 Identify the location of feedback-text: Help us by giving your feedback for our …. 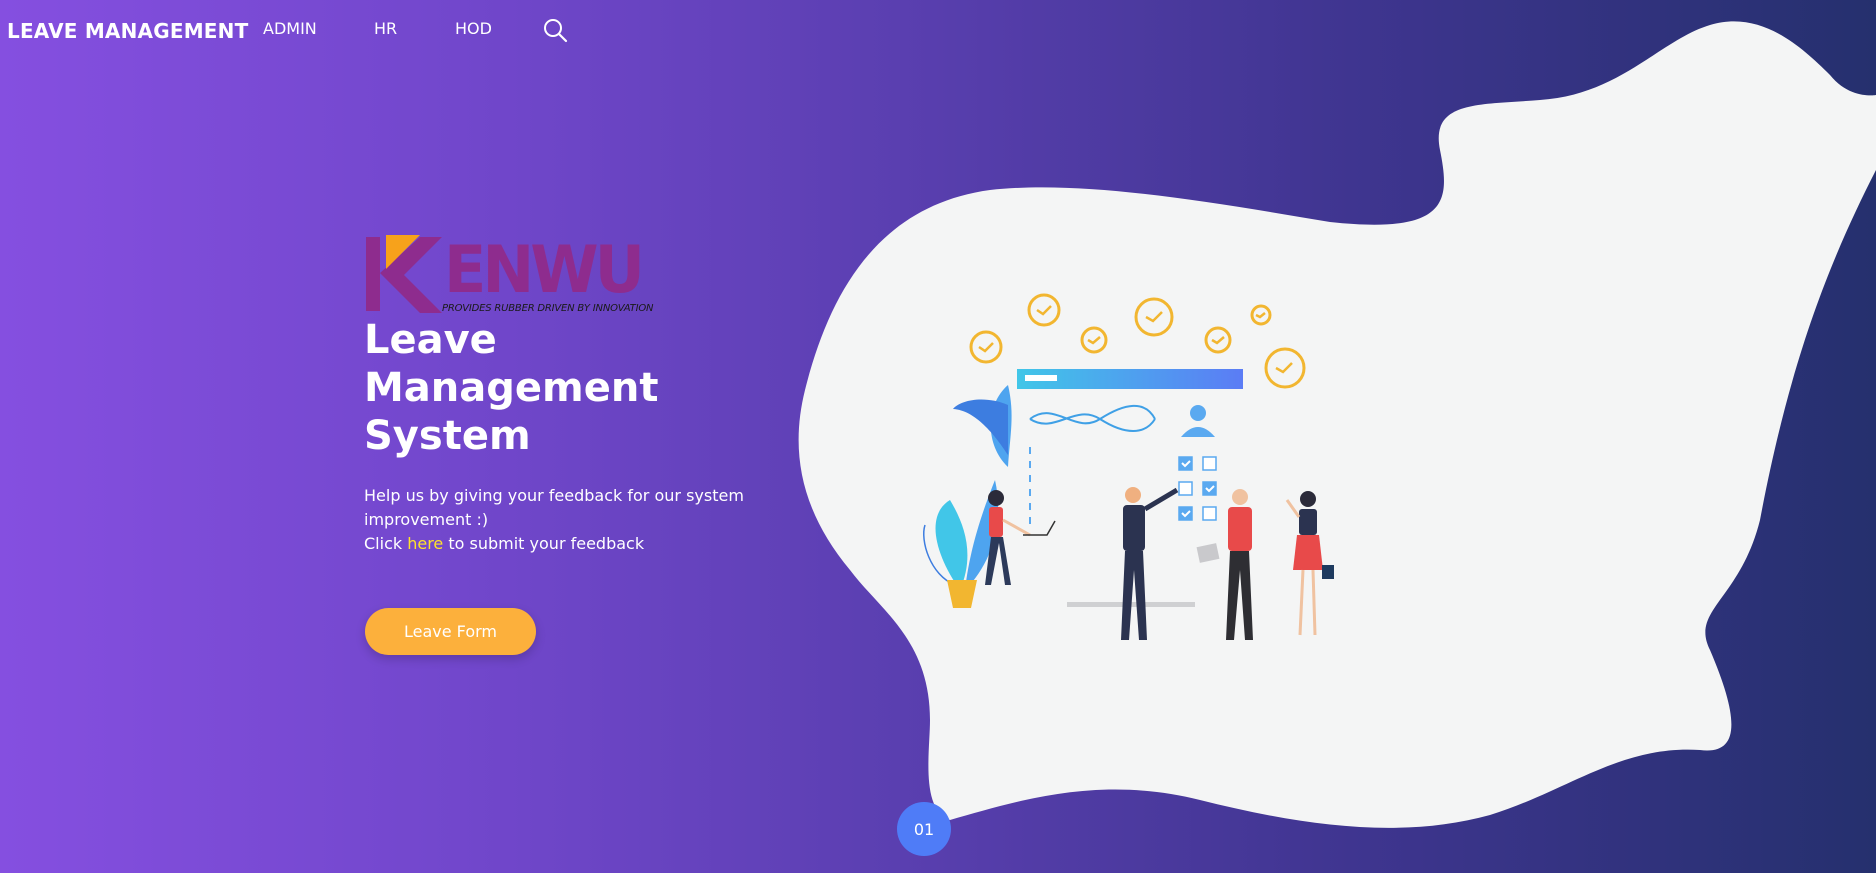
(554, 507).